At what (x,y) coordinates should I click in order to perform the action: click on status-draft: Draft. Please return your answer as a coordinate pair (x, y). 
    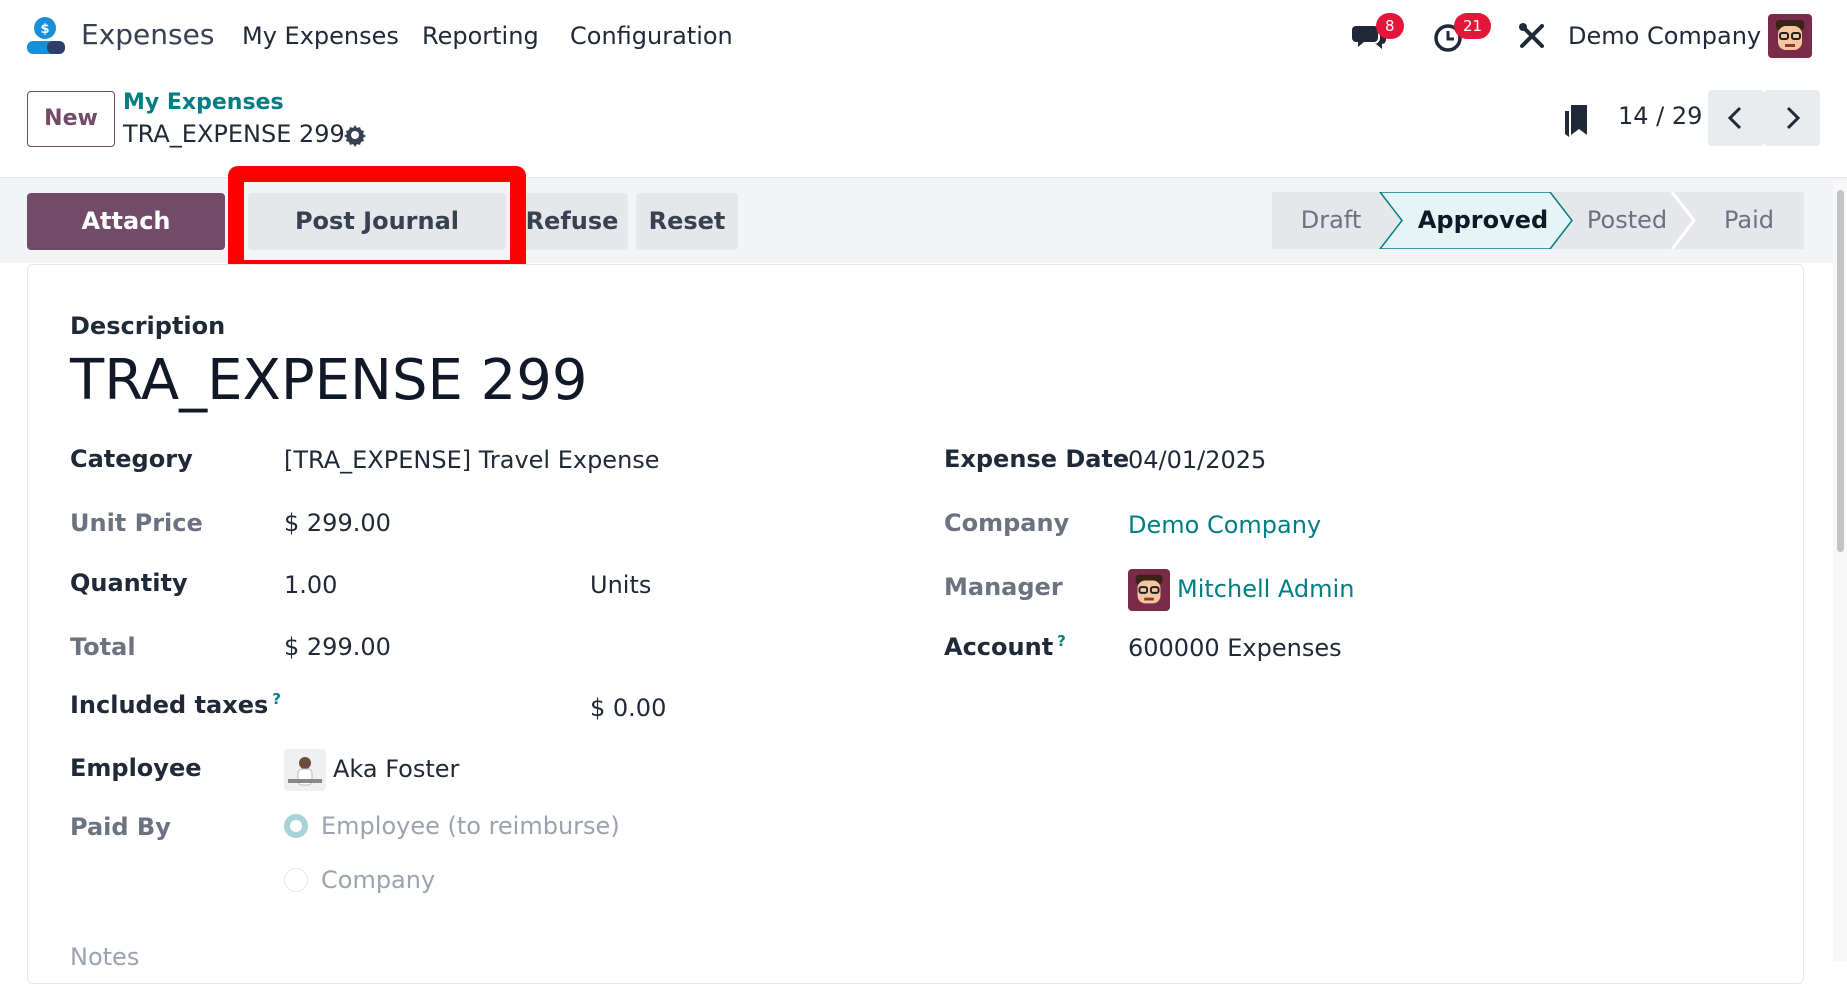
    Looking at the image, I should click on (1331, 220).